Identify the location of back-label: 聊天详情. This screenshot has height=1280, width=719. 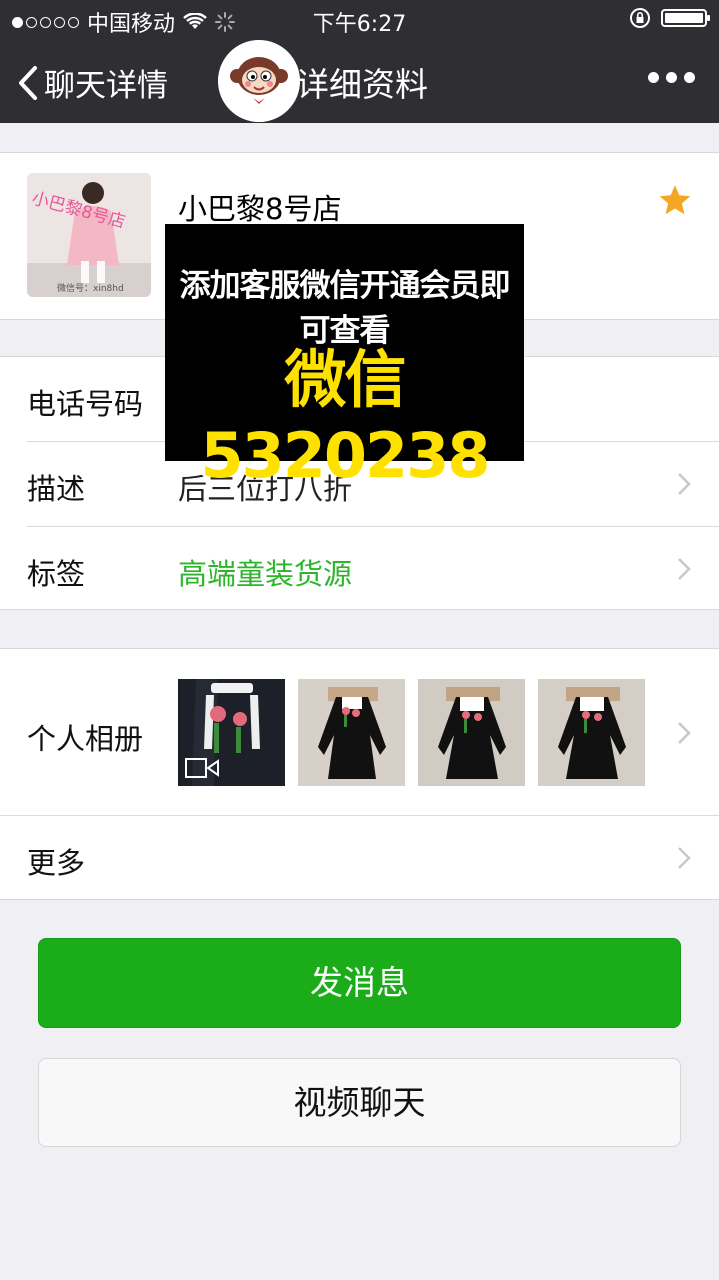
(106, 86).